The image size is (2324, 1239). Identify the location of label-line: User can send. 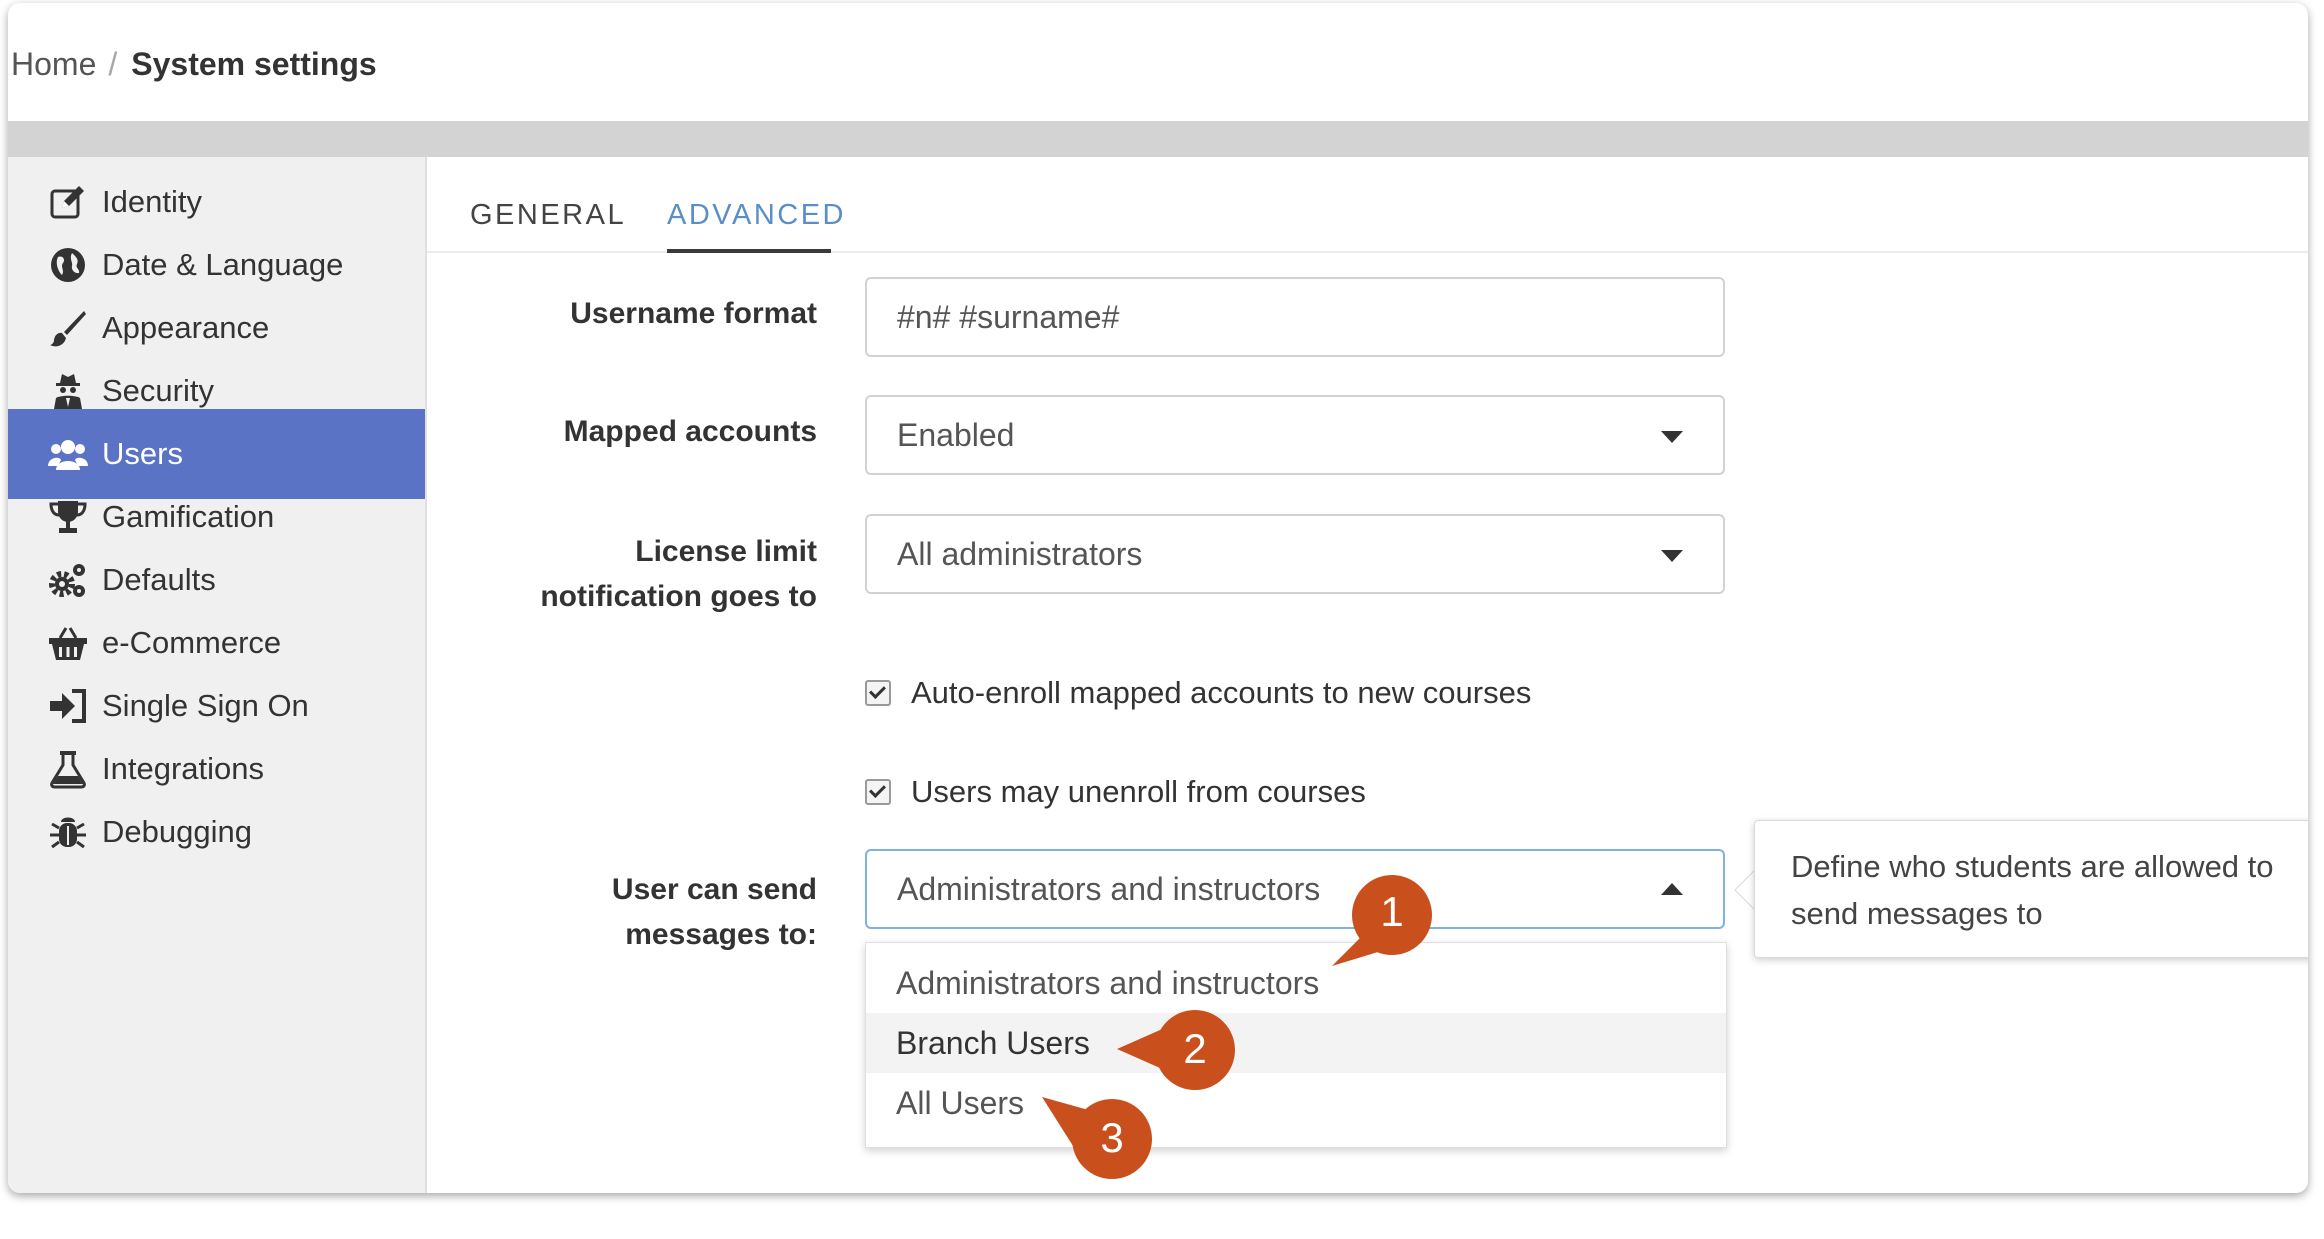
(714, 889).